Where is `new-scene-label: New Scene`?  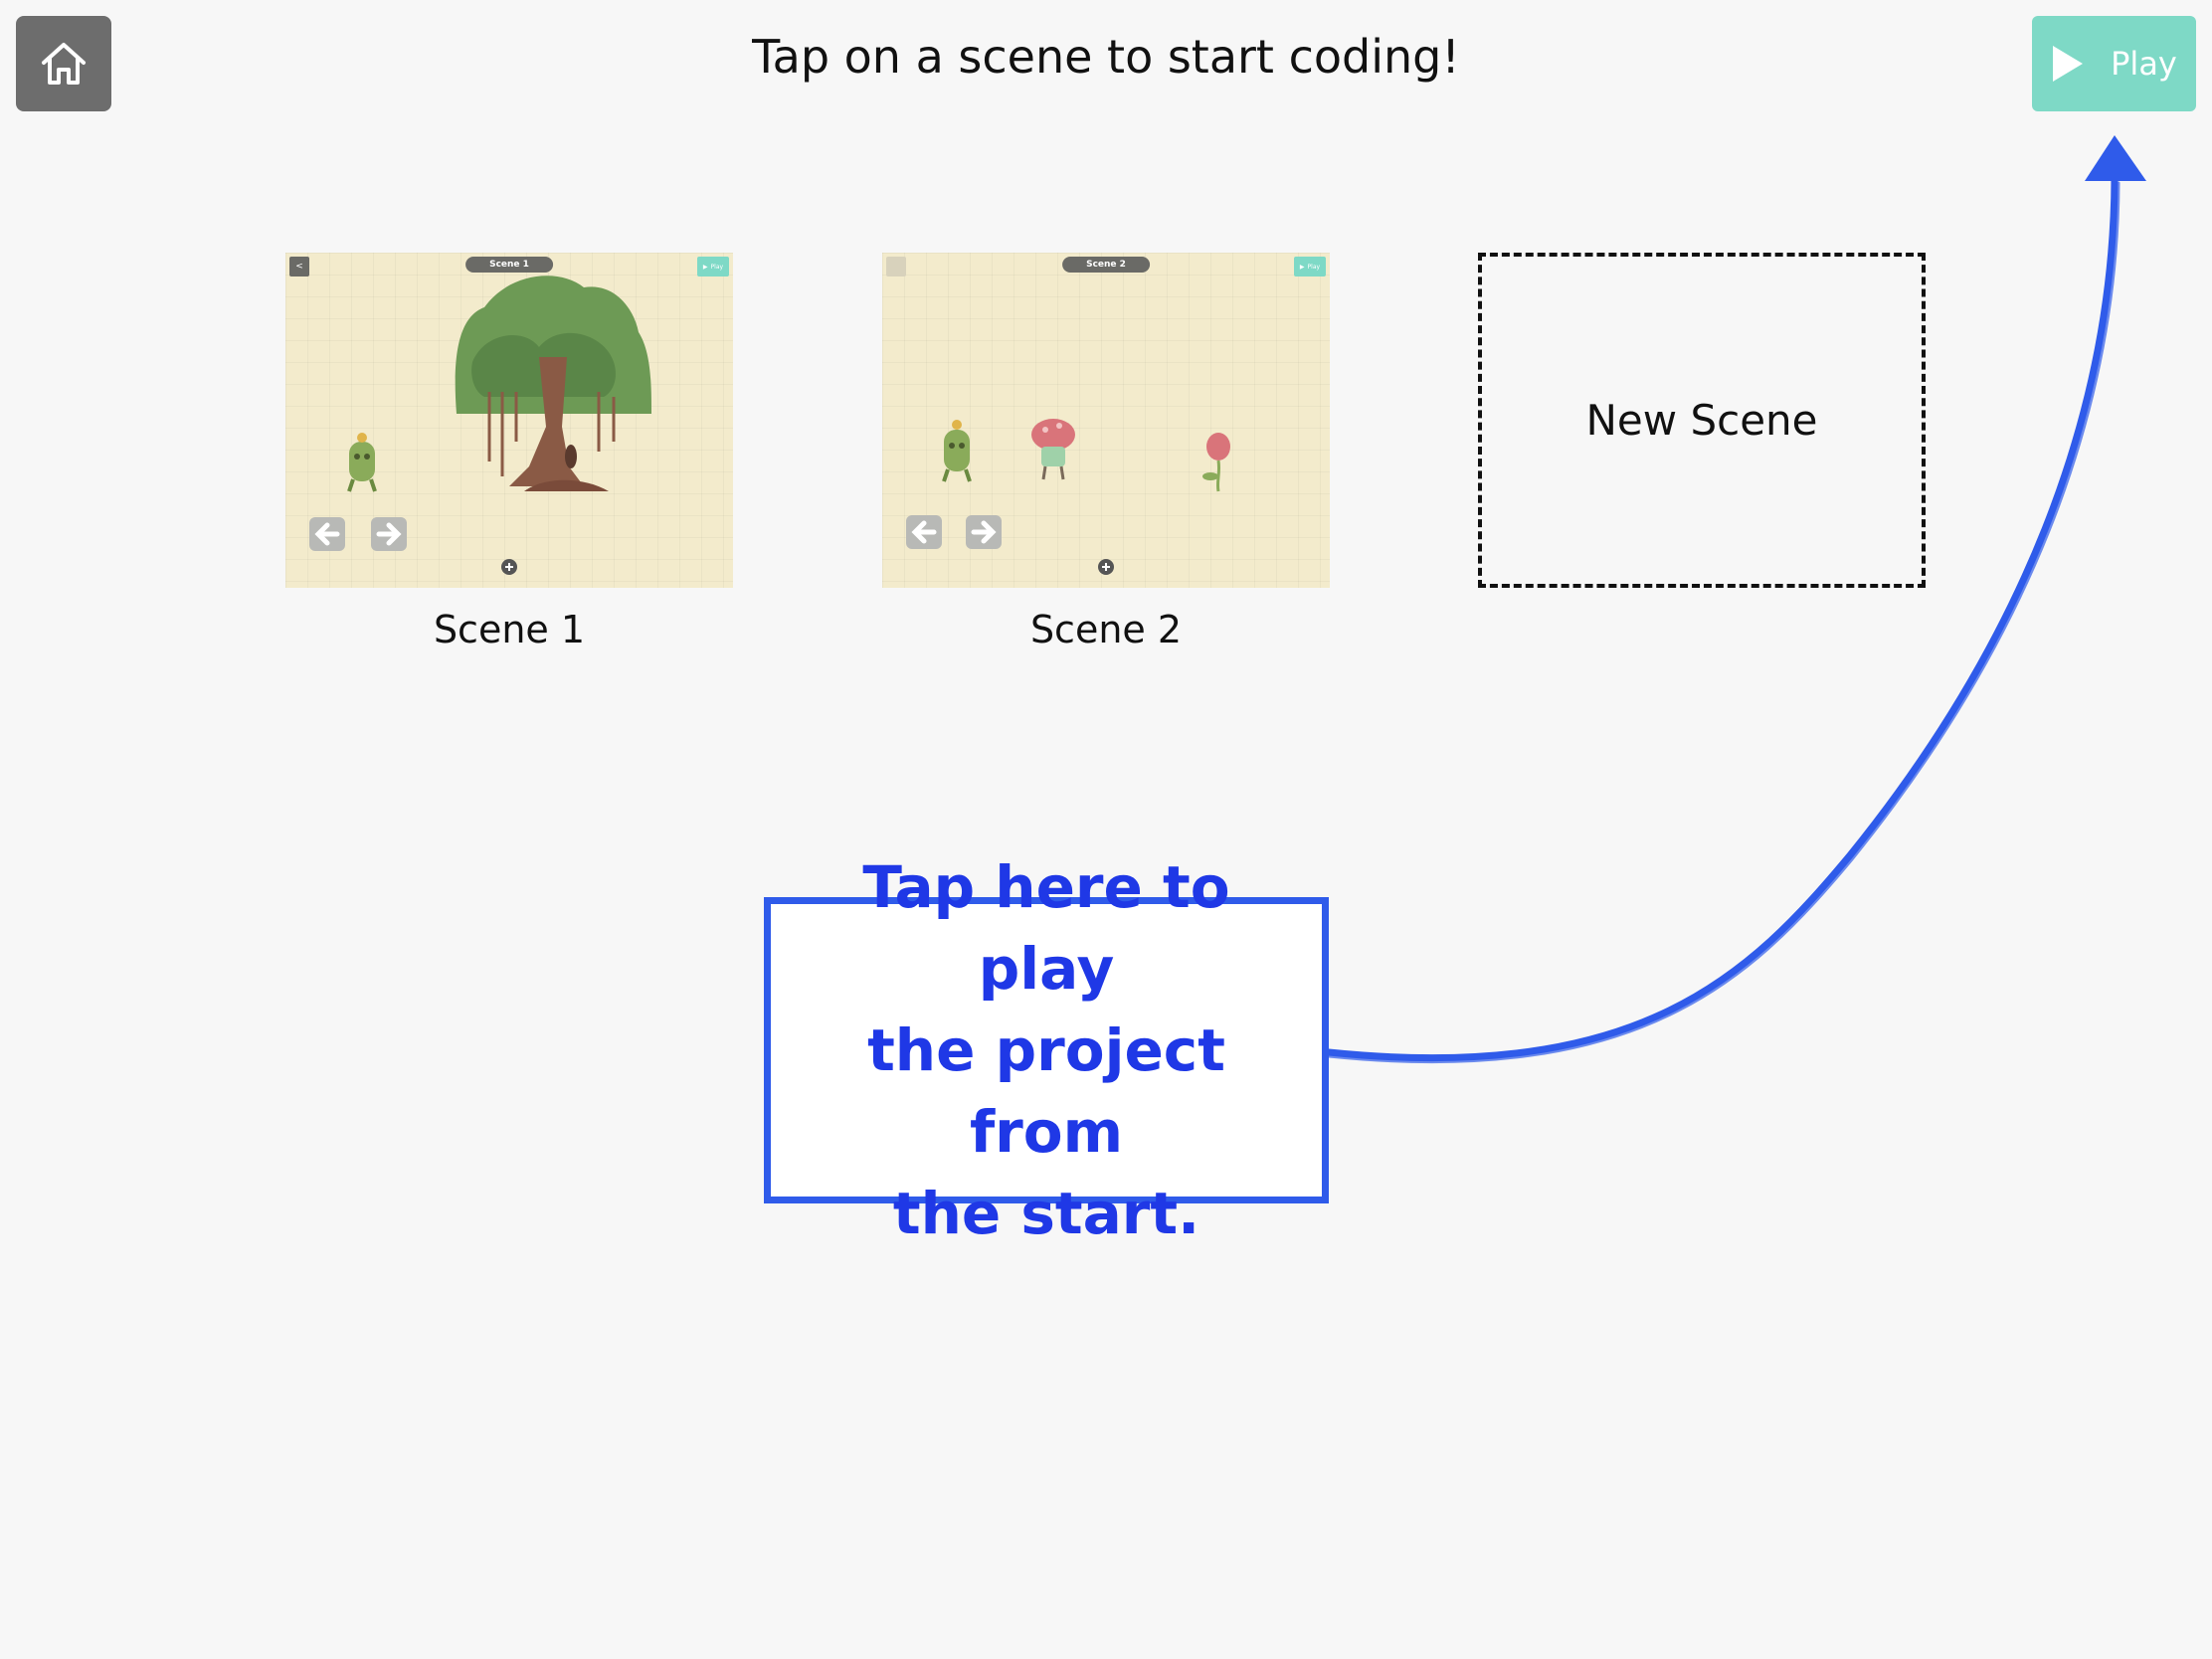 new-scene-label: New Scene is located at coordinates (1701, 420).